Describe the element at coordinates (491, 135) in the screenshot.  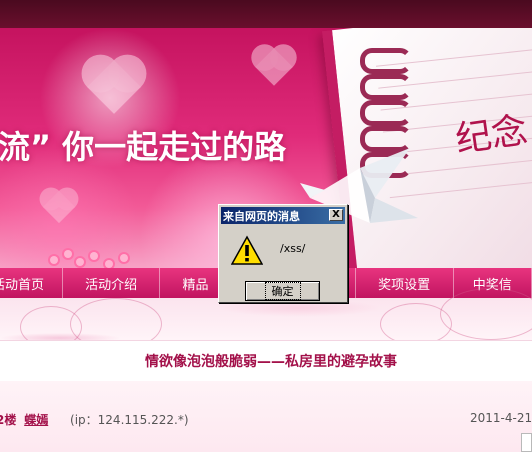
I see `banner-script-text: 纪念` at that location.